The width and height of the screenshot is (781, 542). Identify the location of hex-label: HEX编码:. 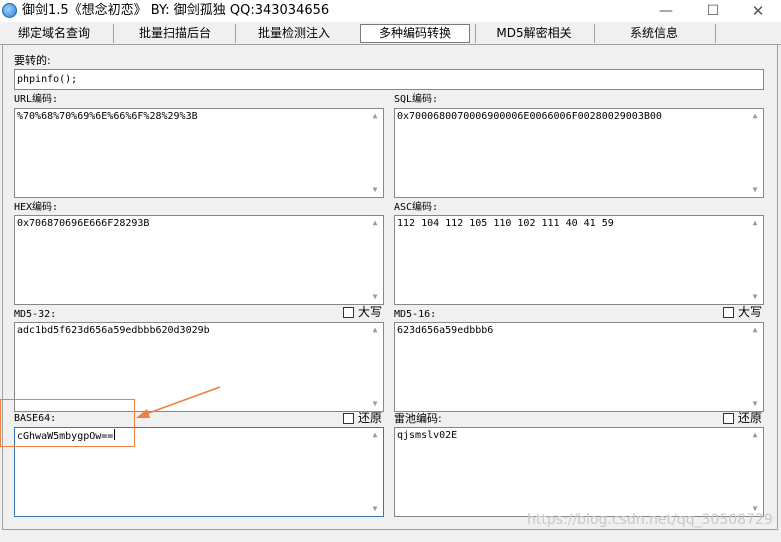
(36, 207).